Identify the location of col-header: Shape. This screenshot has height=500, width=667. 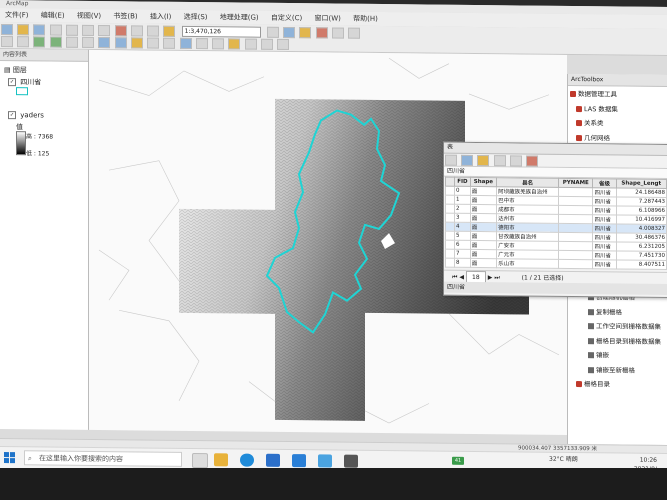
(483, 182).